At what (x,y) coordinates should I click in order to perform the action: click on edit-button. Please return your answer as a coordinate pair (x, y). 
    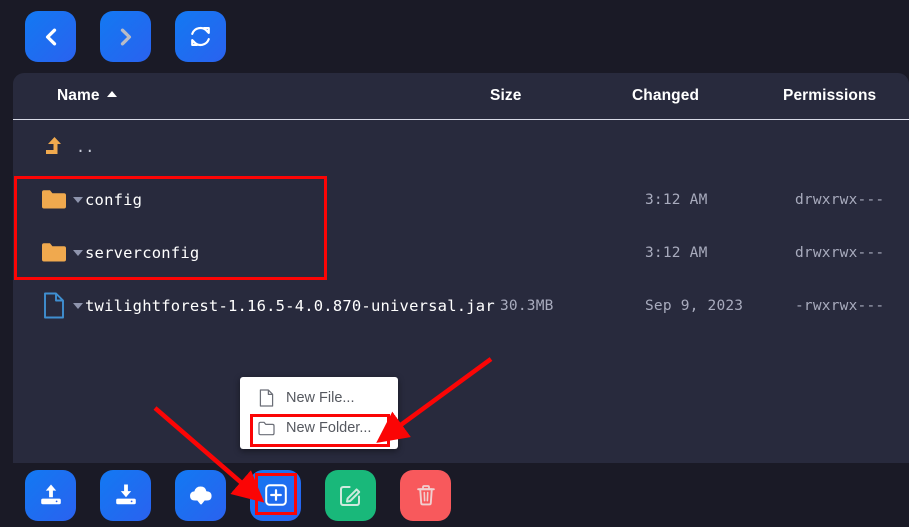
    Looking at the image, I should click on (350, 495).